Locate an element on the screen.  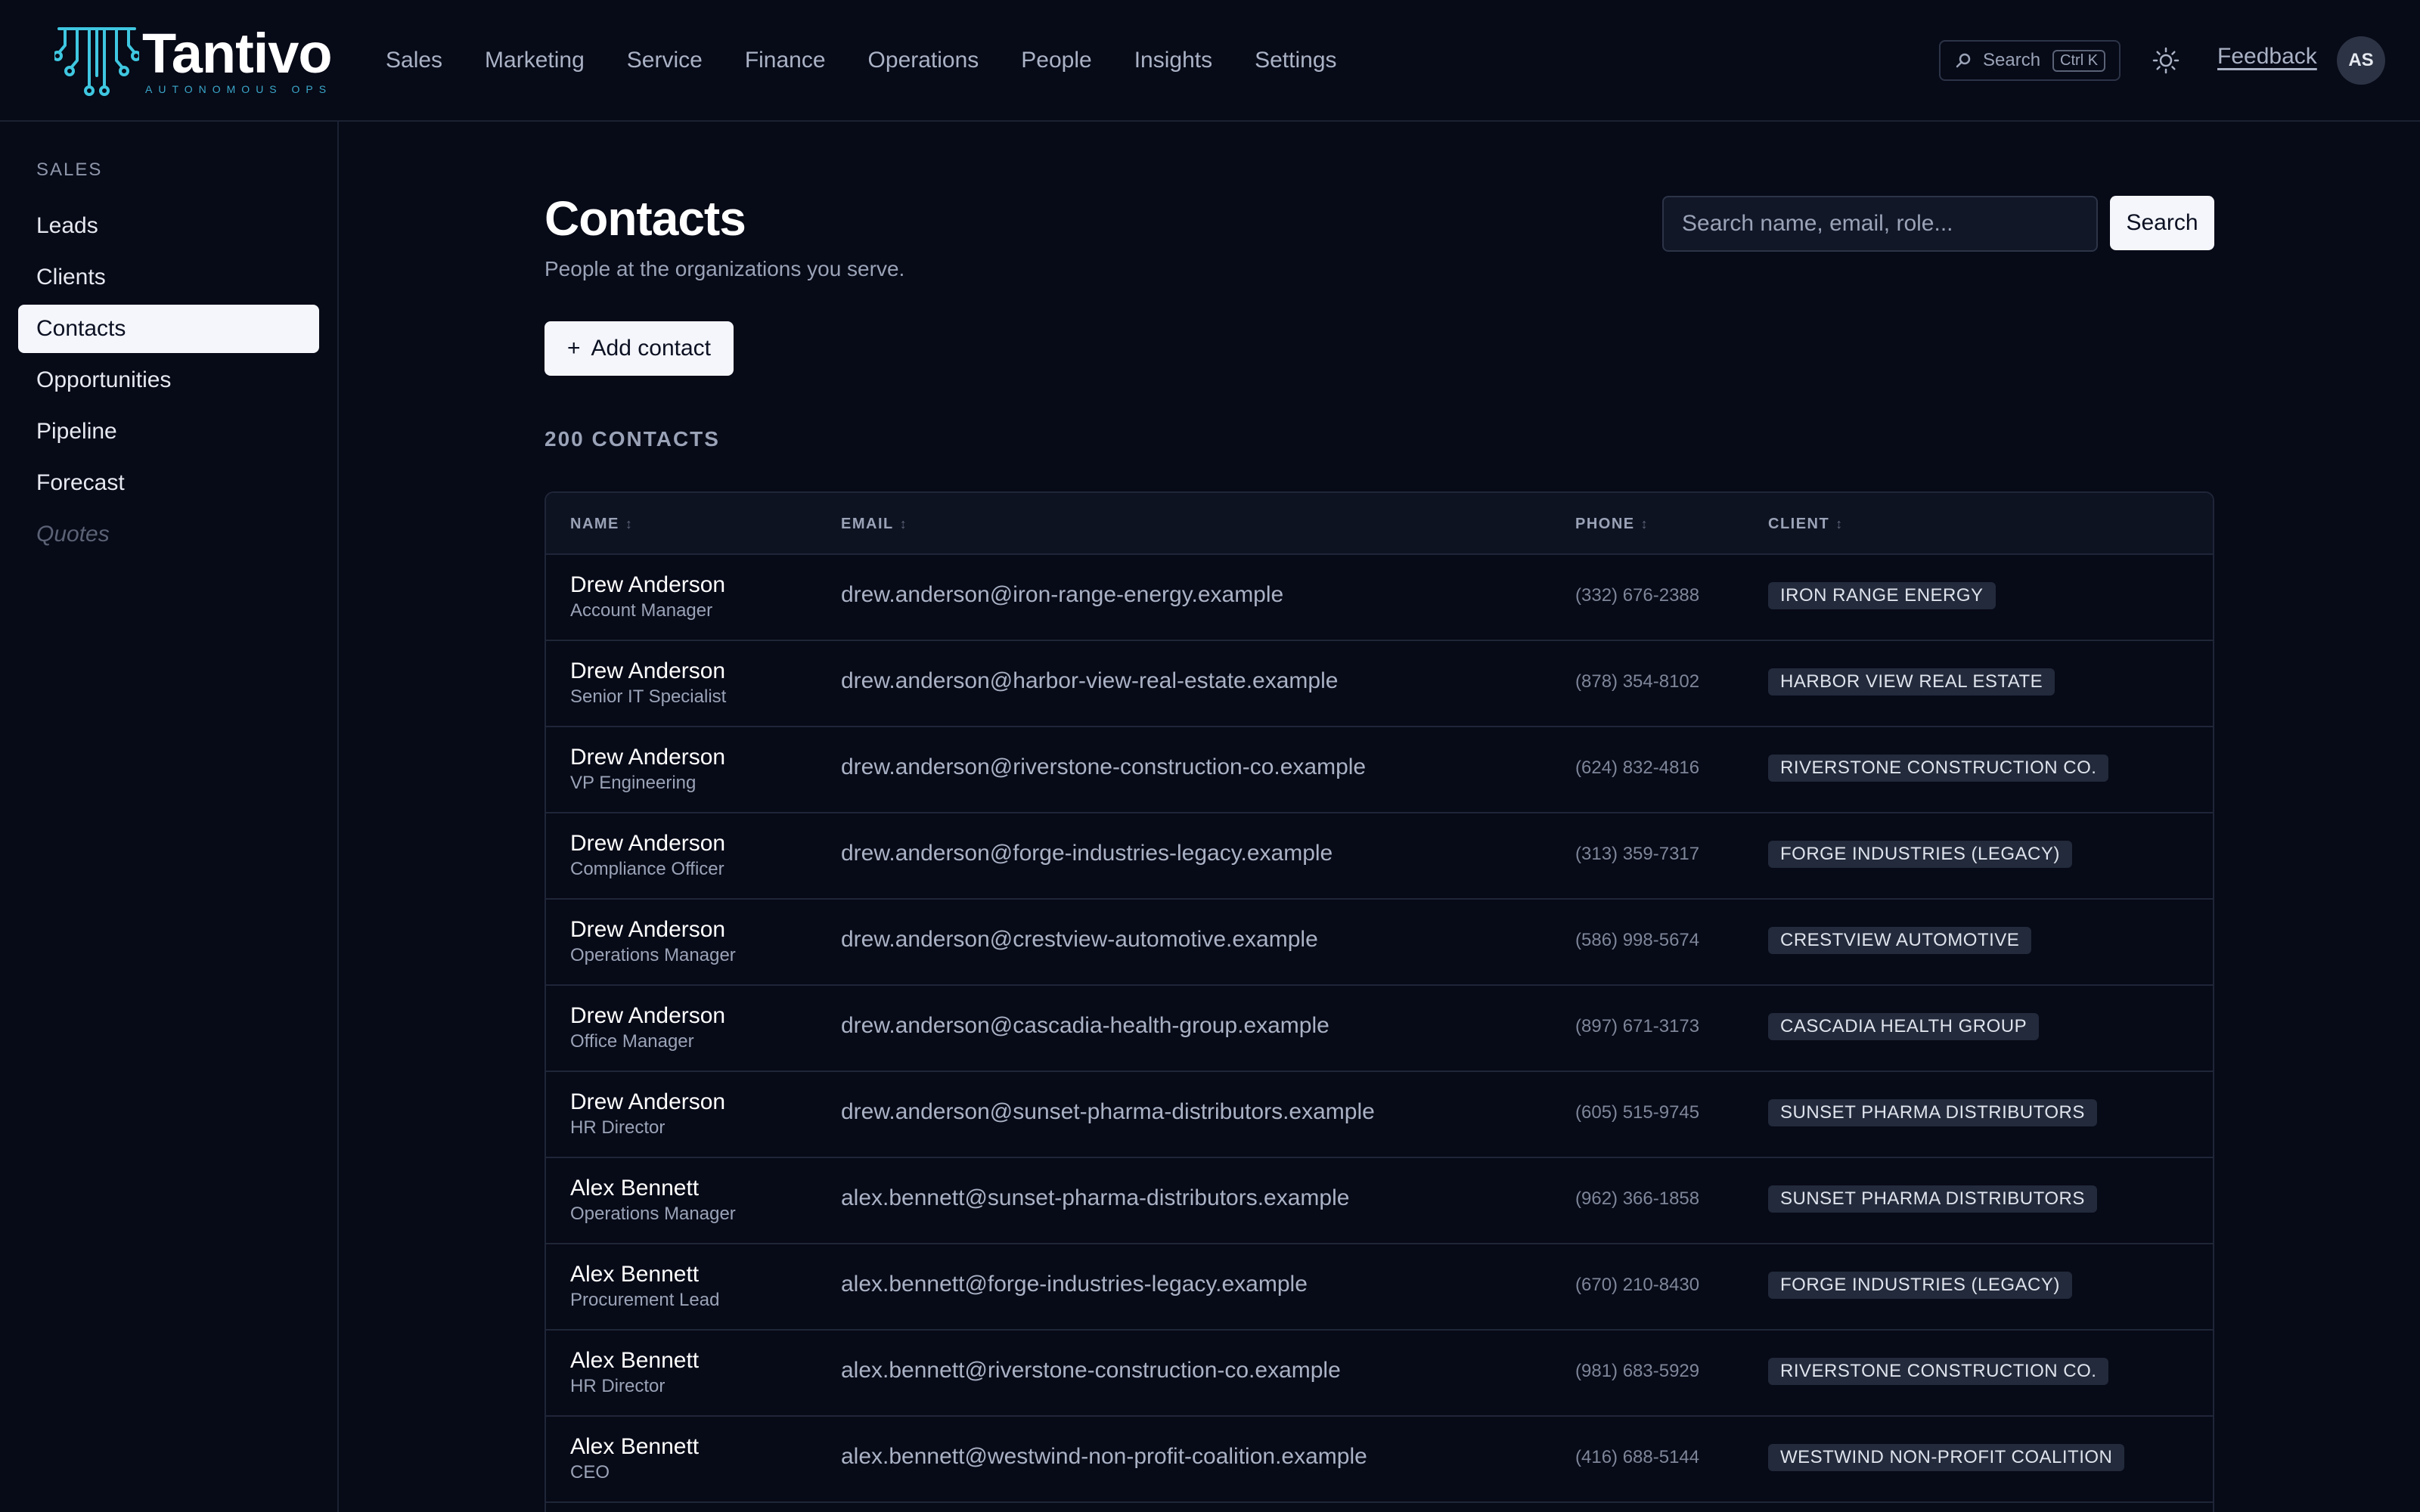
client-badge: CASCADIA HEALTH GROUP is located at coordinates (1904, 1026).